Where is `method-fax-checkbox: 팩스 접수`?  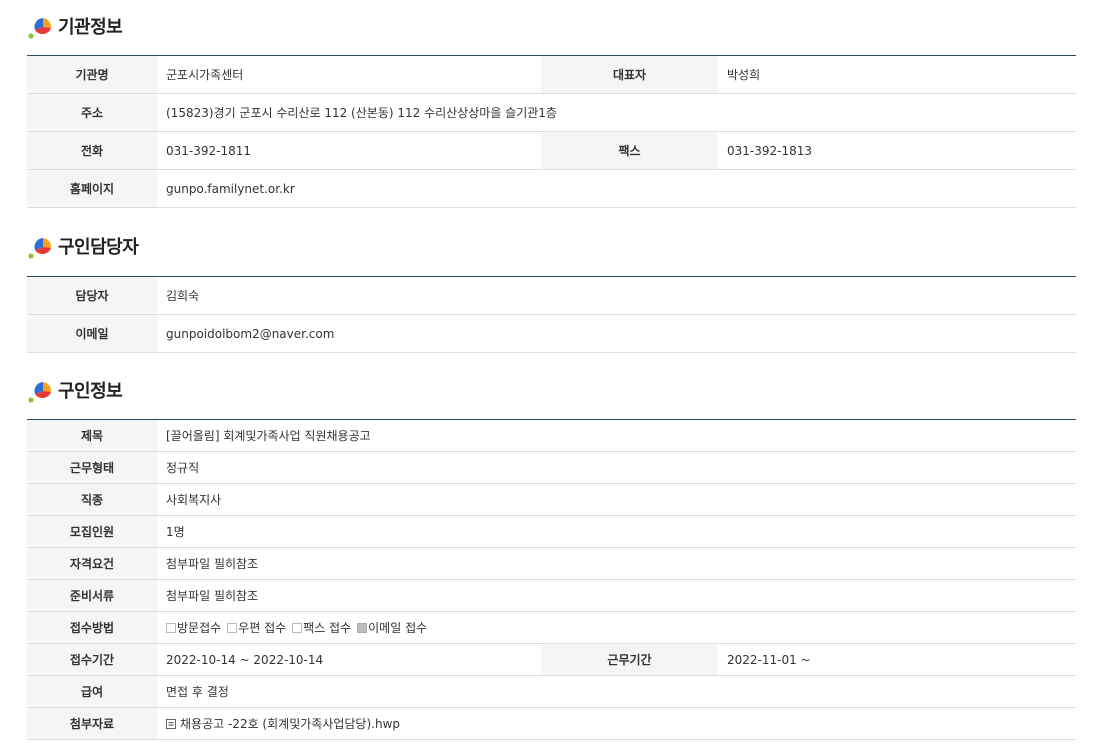
method-fax-checkbox: 팩스 접수 is located at coordinates (321, 627).